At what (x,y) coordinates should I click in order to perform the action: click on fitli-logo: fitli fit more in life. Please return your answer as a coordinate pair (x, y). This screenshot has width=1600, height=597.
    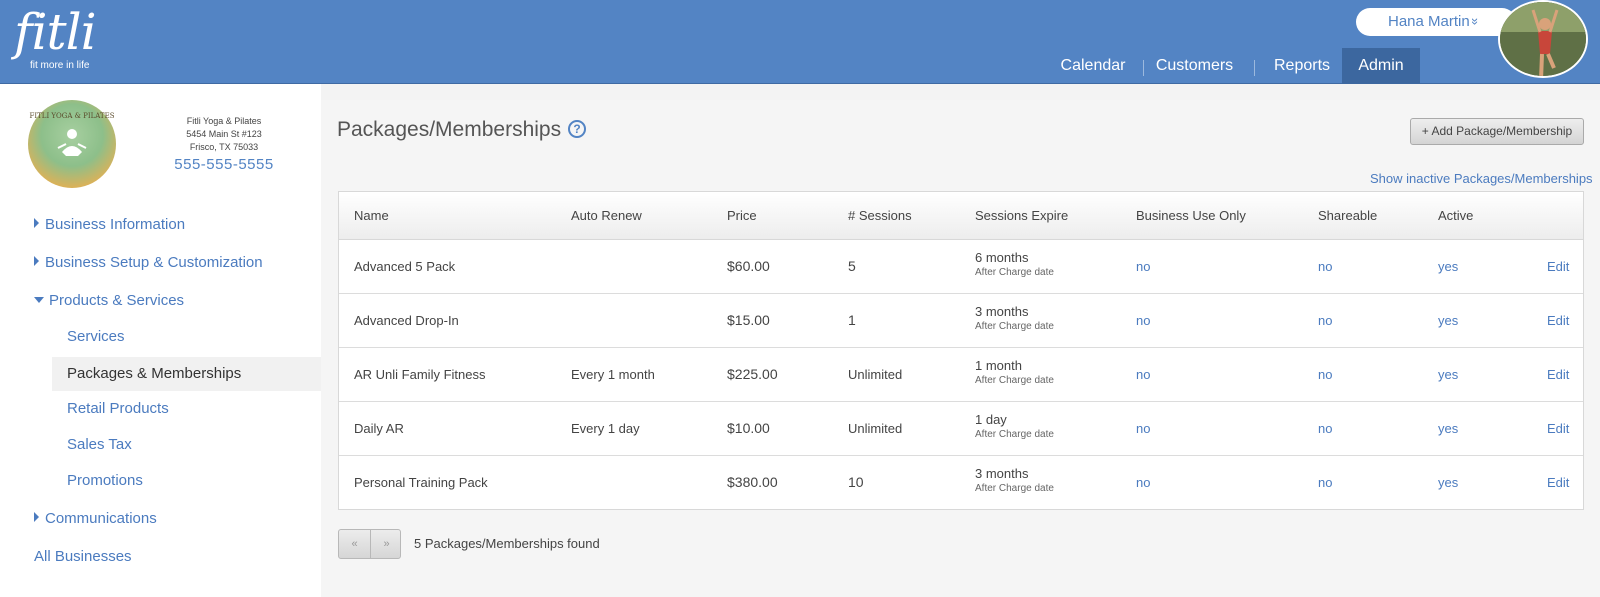
    Looking at the image, I should click on (55, 37).